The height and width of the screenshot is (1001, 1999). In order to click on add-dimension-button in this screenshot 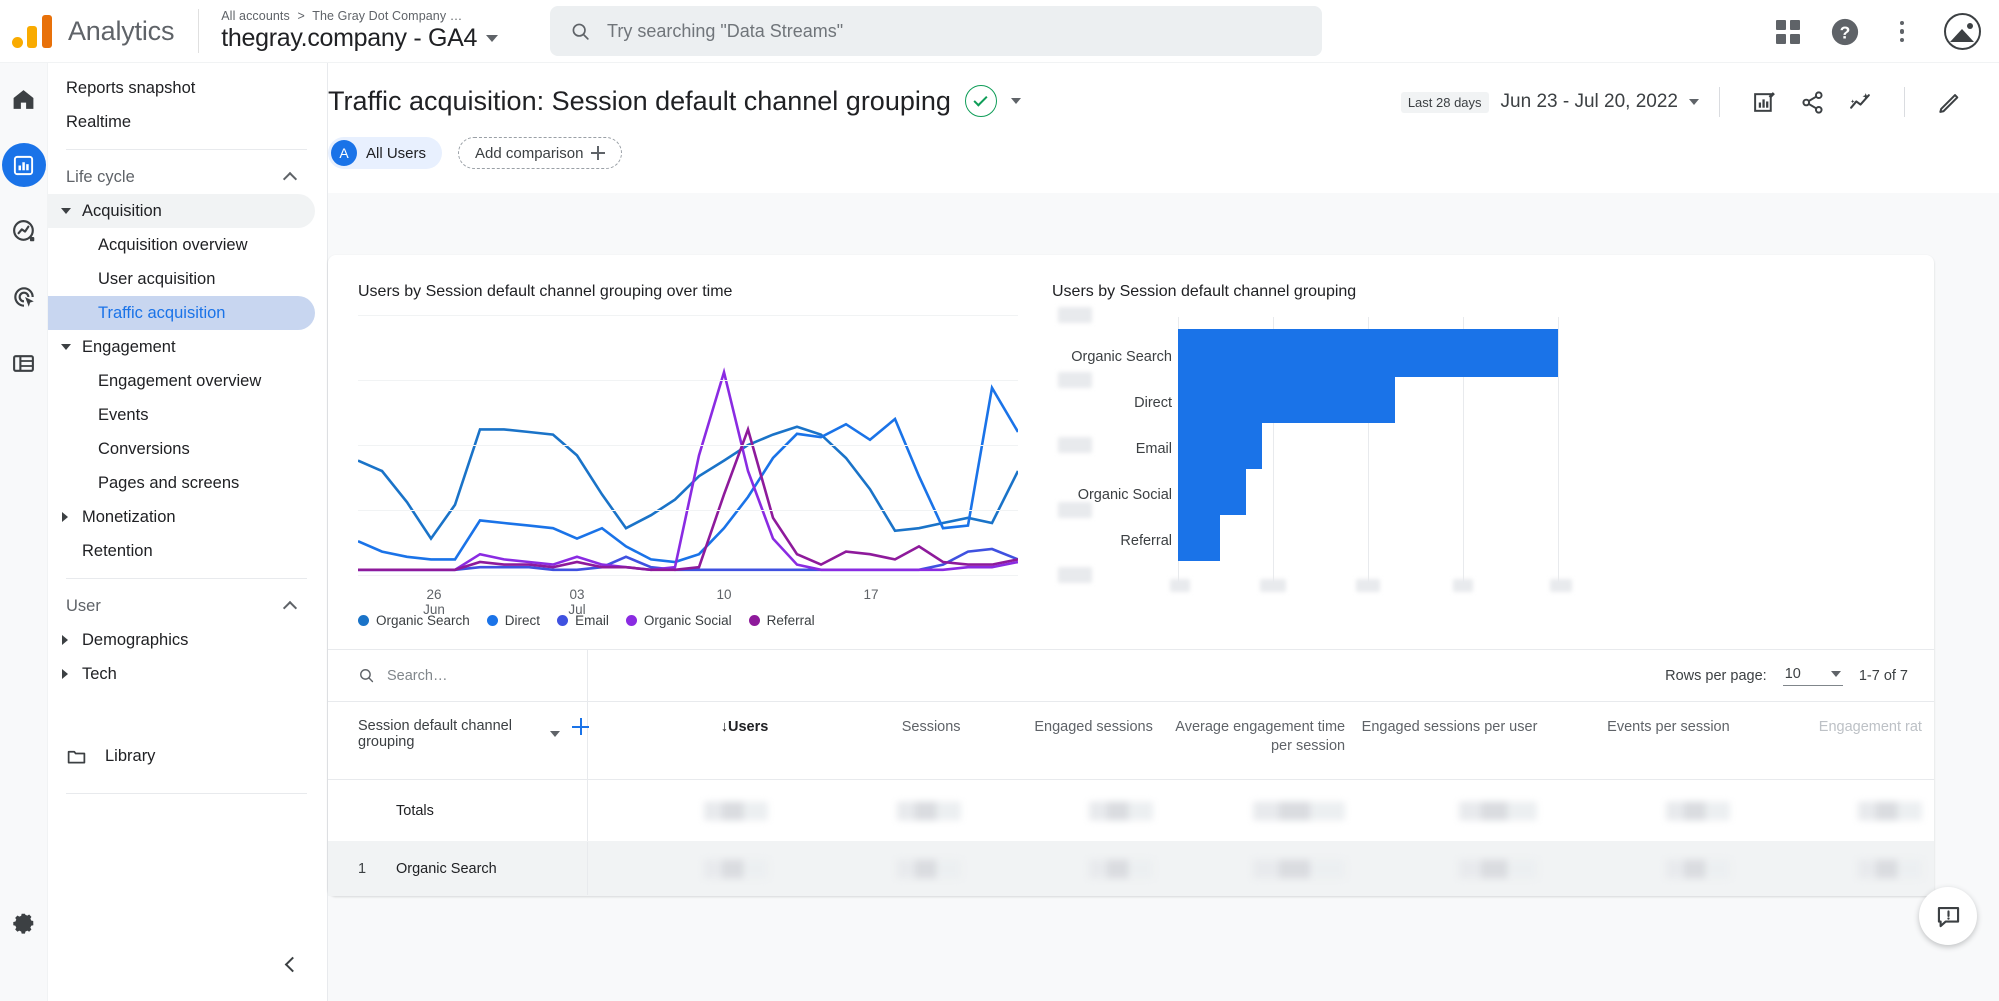, I will do `click(580, 726)`.